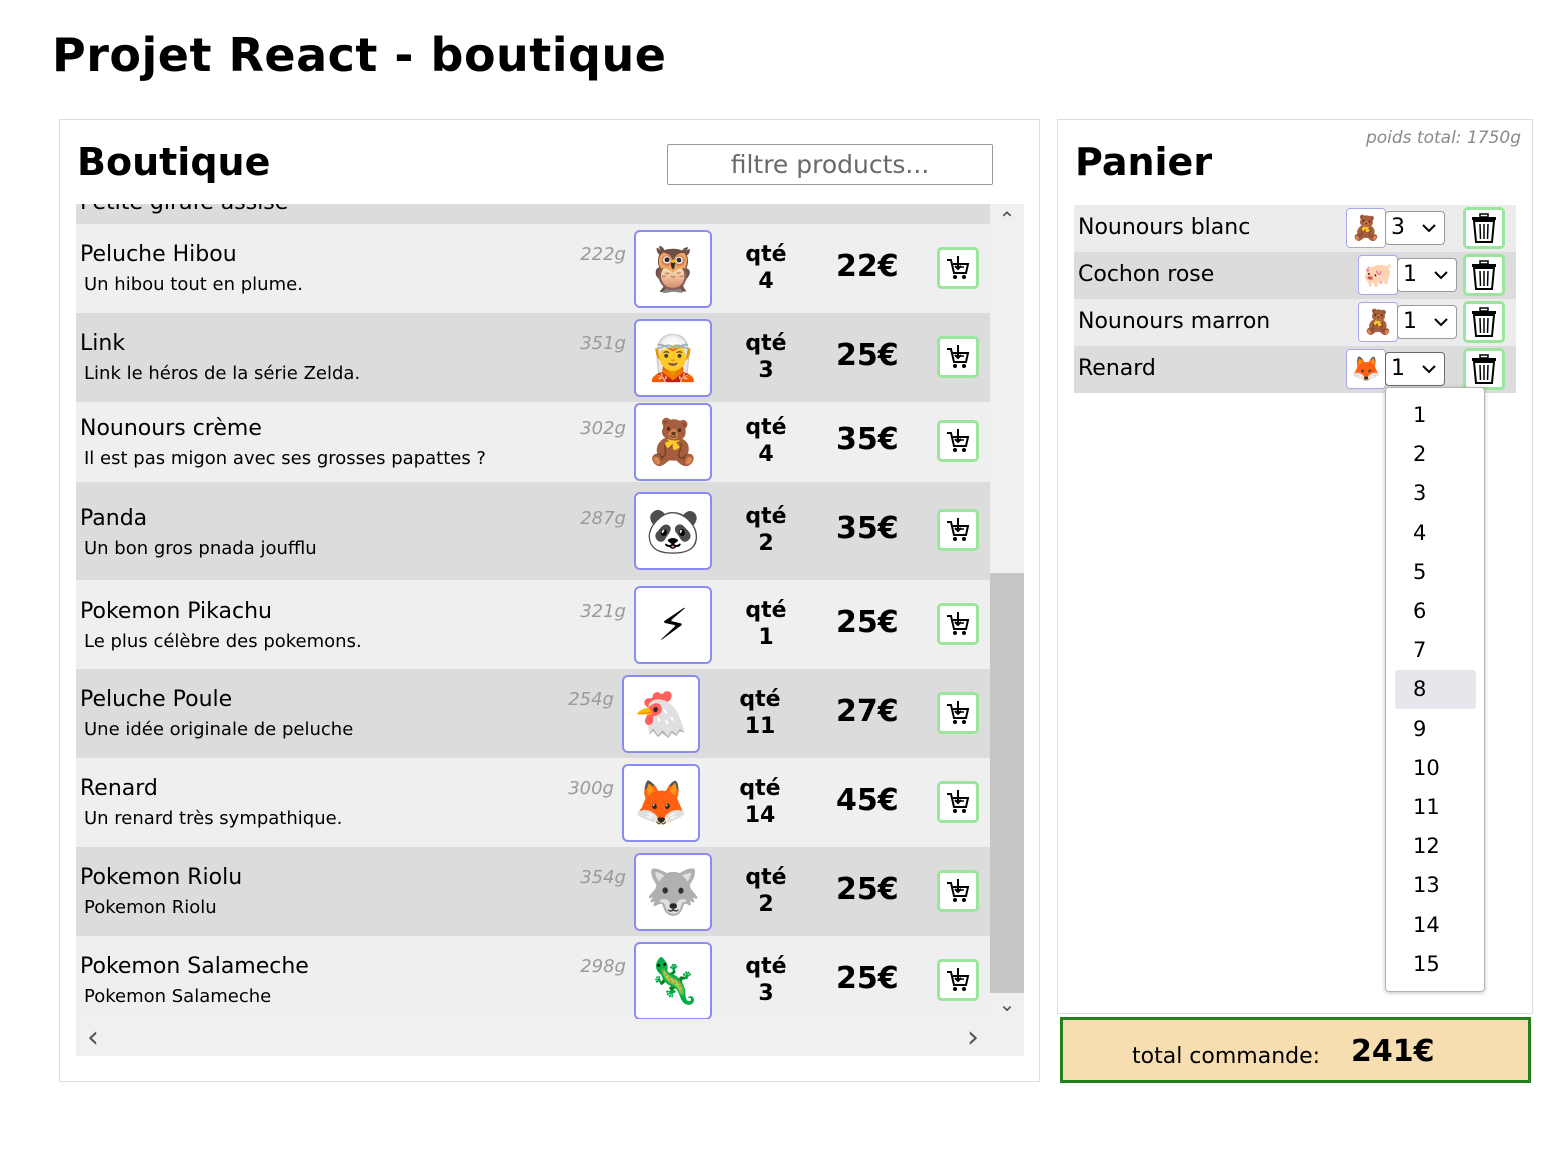  Describe the element at coordinates (1435, 964) in the screenshot. I see `dropdown-option: 15` at that location.